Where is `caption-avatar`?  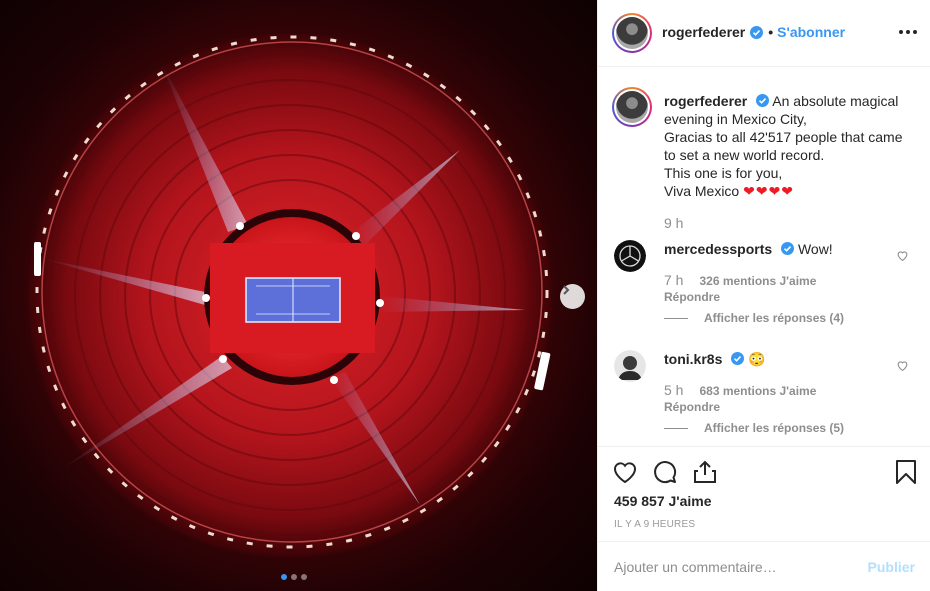 caption-avatar is located at coordinates (632, 107).